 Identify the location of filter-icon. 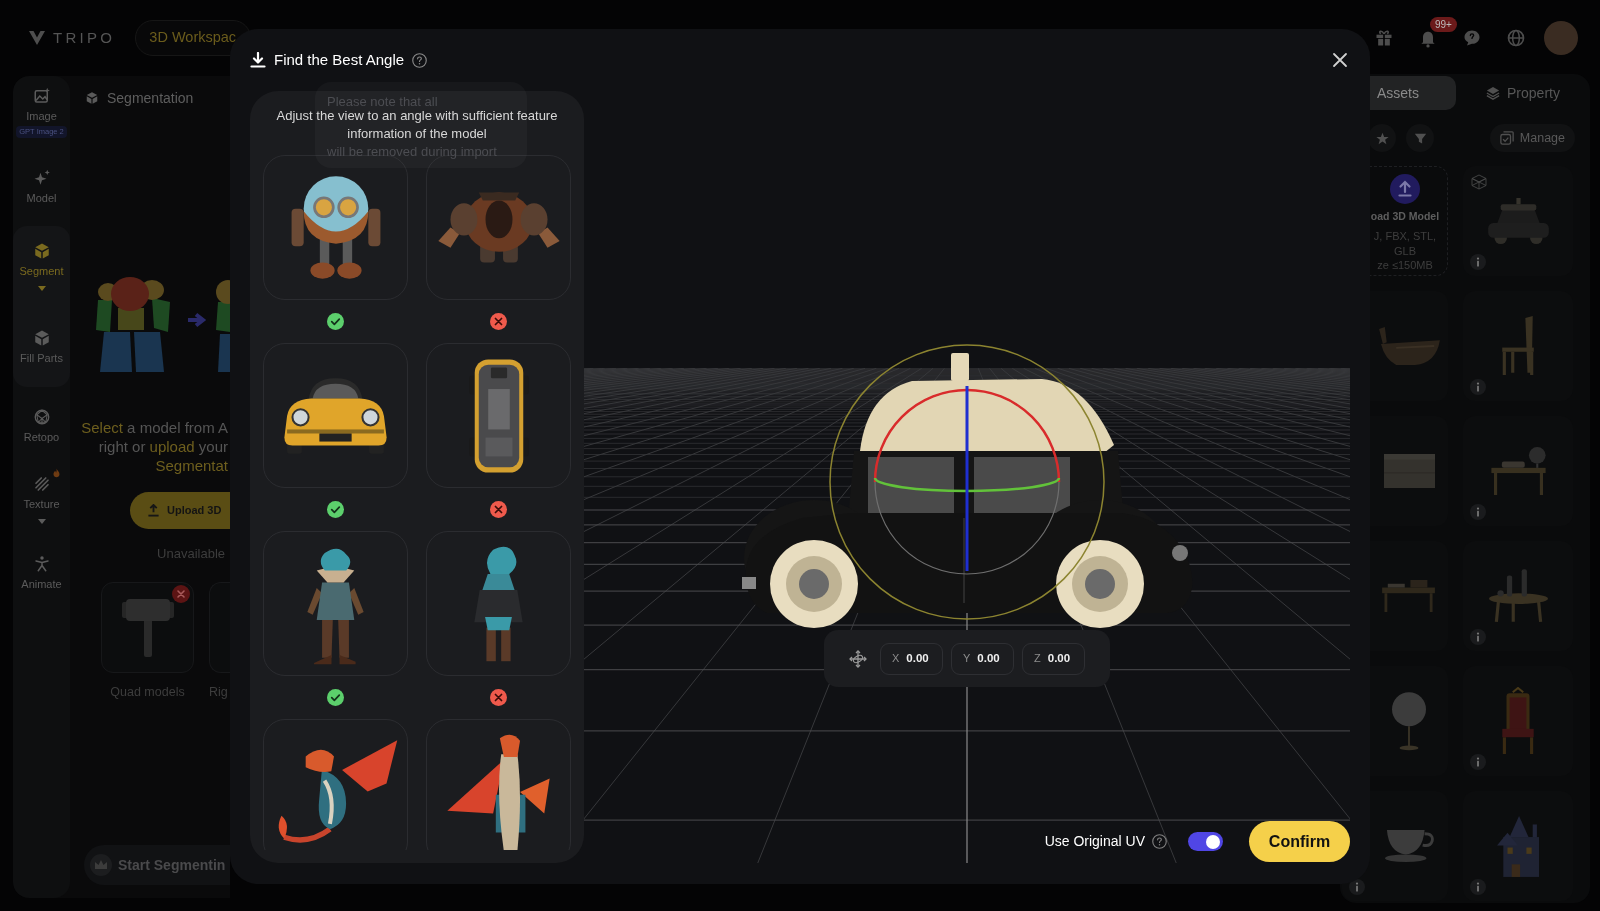
(1420, 138).